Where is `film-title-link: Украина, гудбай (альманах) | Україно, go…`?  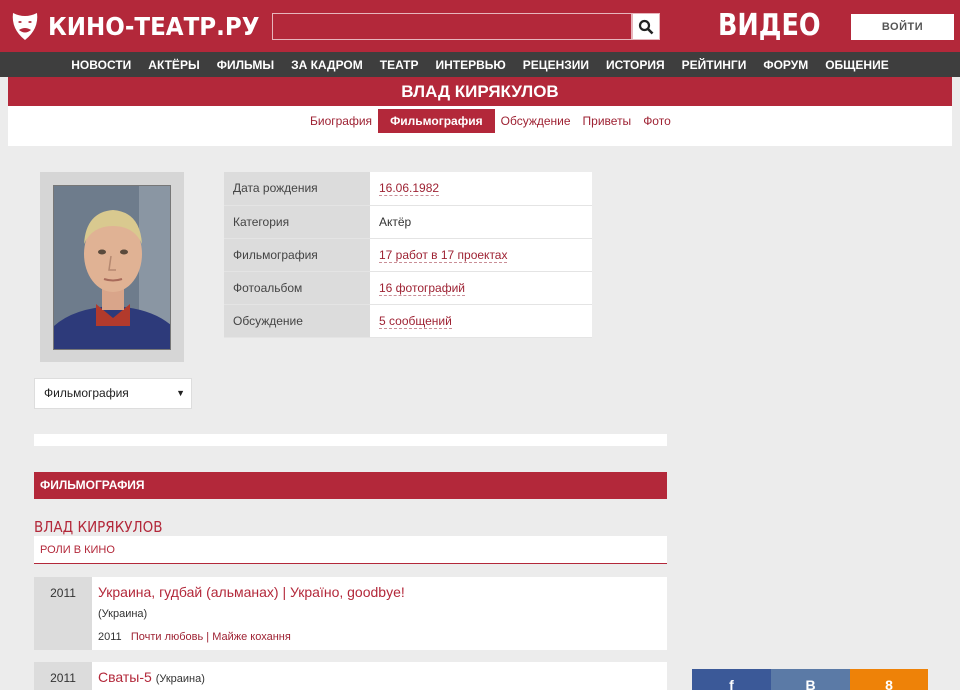 film-title-link: Украина, гудбай (альманах) | Україно, go… is located at coordinates (251, 592).